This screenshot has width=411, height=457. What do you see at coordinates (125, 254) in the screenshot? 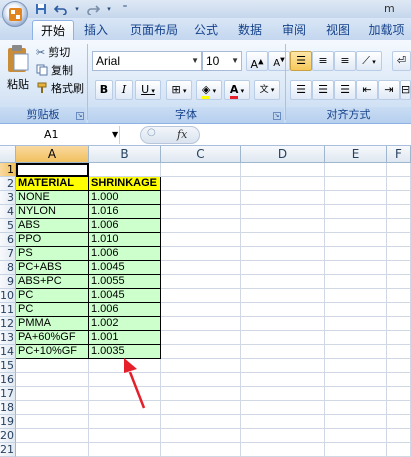
I see `shrinkage-cell: 1.006` at bounding box center [125, 254].